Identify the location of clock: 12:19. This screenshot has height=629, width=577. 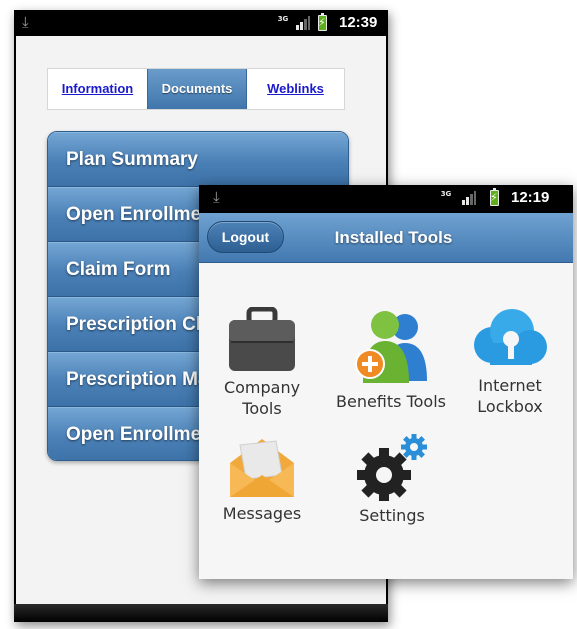
(530, 197).